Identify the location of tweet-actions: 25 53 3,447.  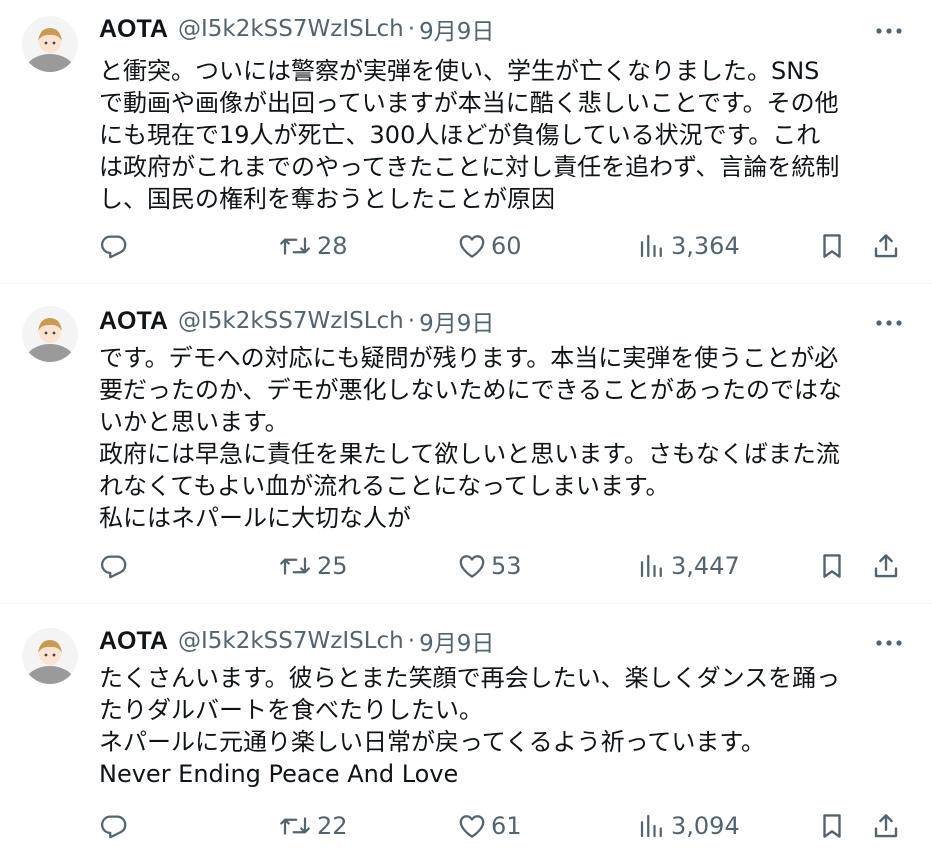
(505, 566).